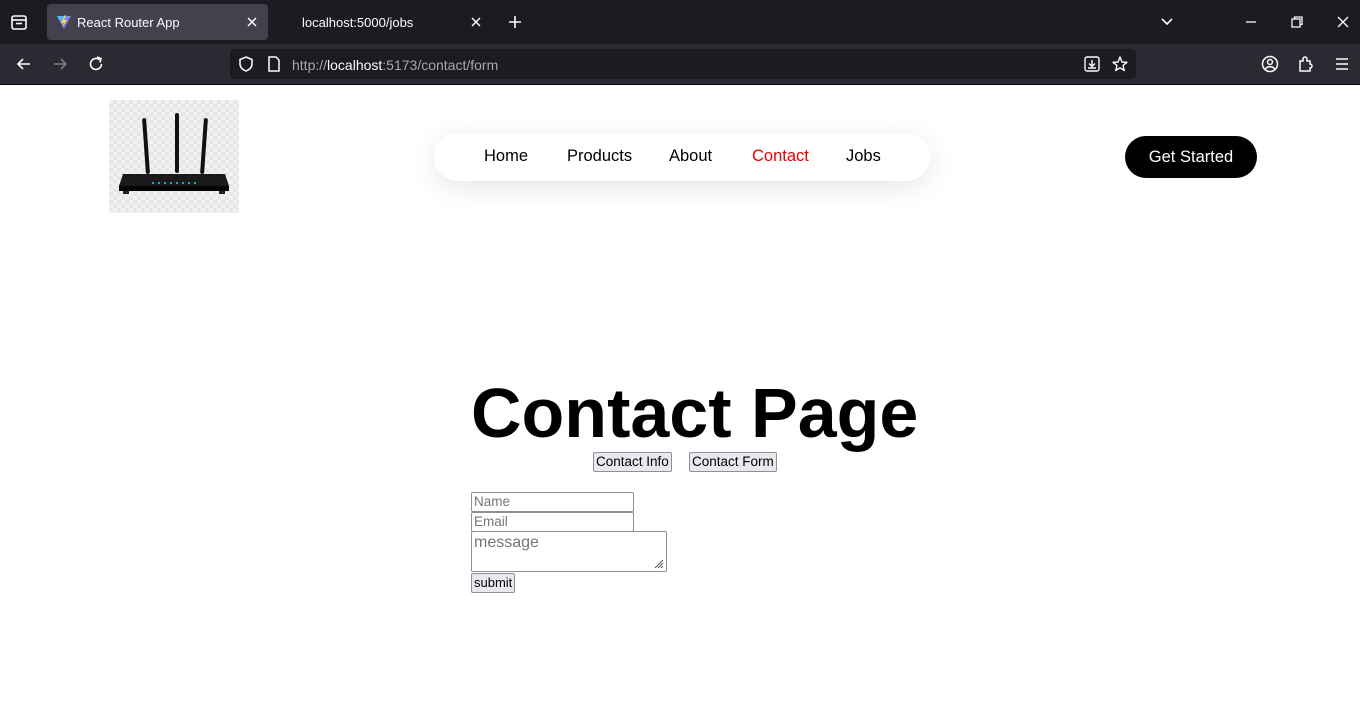 This screenshot has height=716, width=1360. I want to click on shield-icon, so click(246, 64).